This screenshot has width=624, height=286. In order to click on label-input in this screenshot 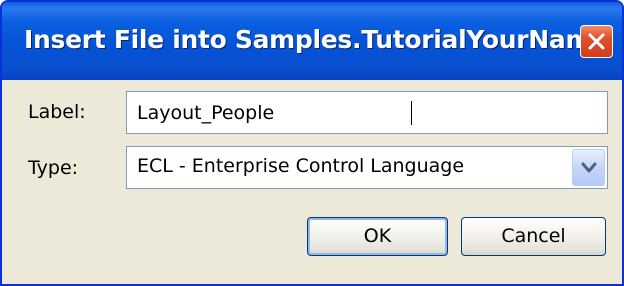, I will do `click(367, 112)`.